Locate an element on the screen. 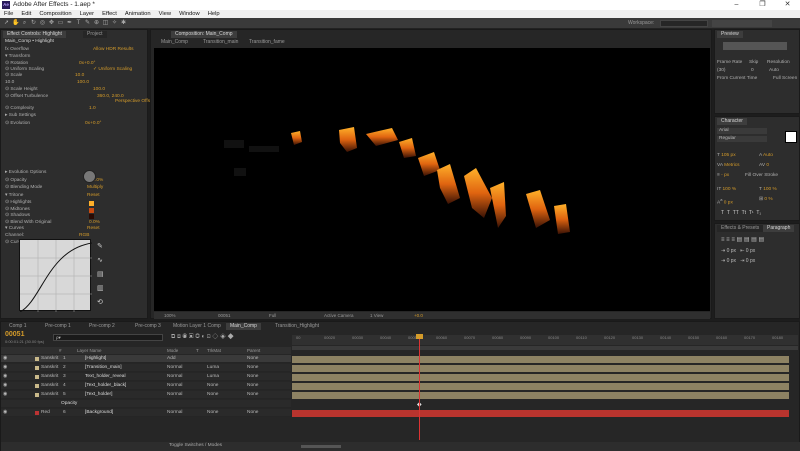  clone-tool-icon: ⊕ is located at coordinates (96, 23).